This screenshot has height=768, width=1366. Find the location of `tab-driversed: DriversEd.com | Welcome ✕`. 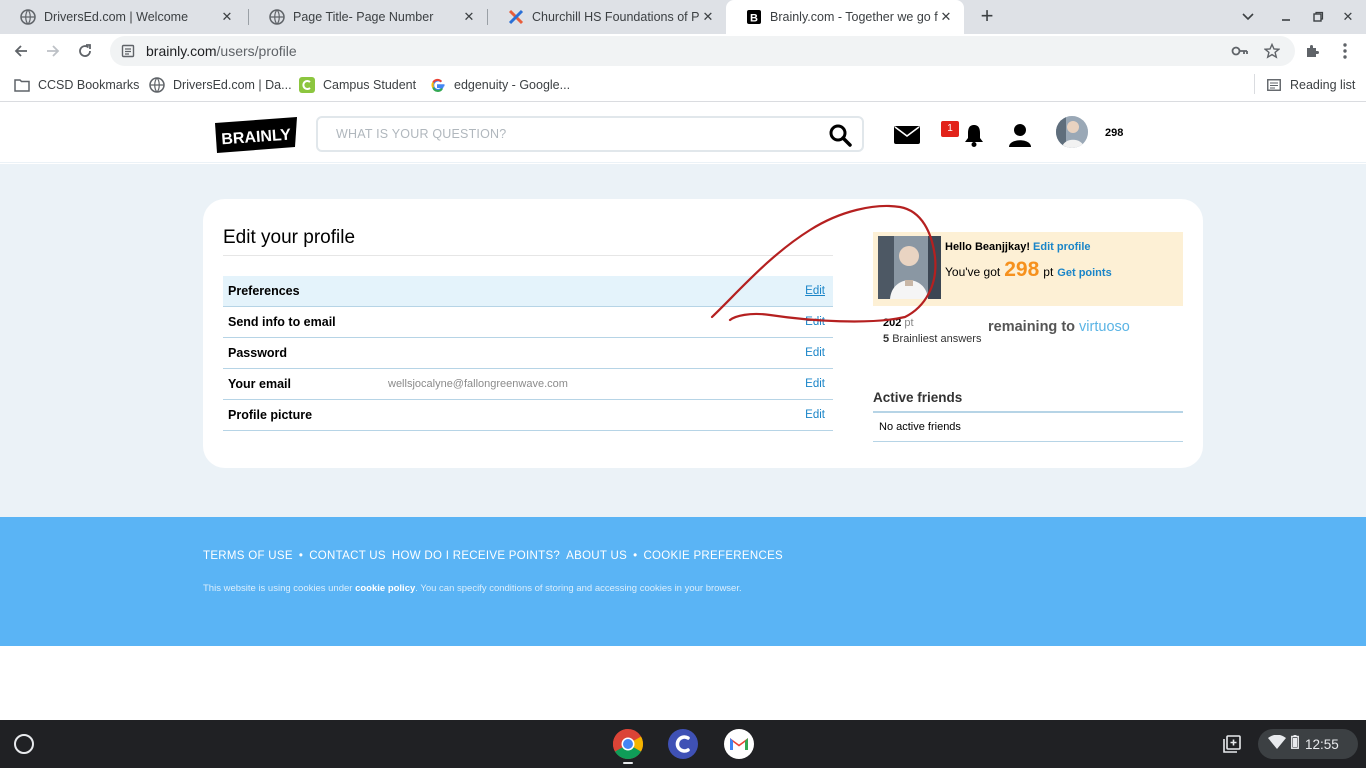

tab-driversed: DriversEd.com | Welcome ✕ is located at coordinates (122, 17).